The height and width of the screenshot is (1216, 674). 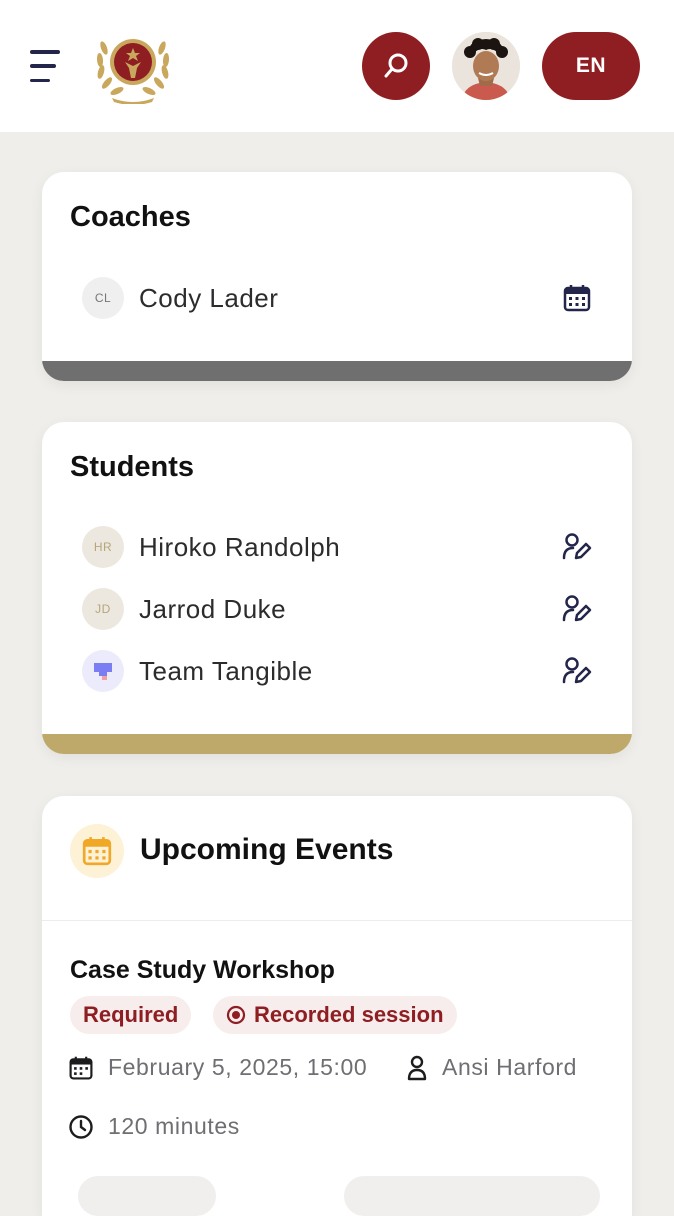 What do you see at coordinates (417, 1067) in the screenshot?
I see `user-icon` at bounding box center [417, 1067].